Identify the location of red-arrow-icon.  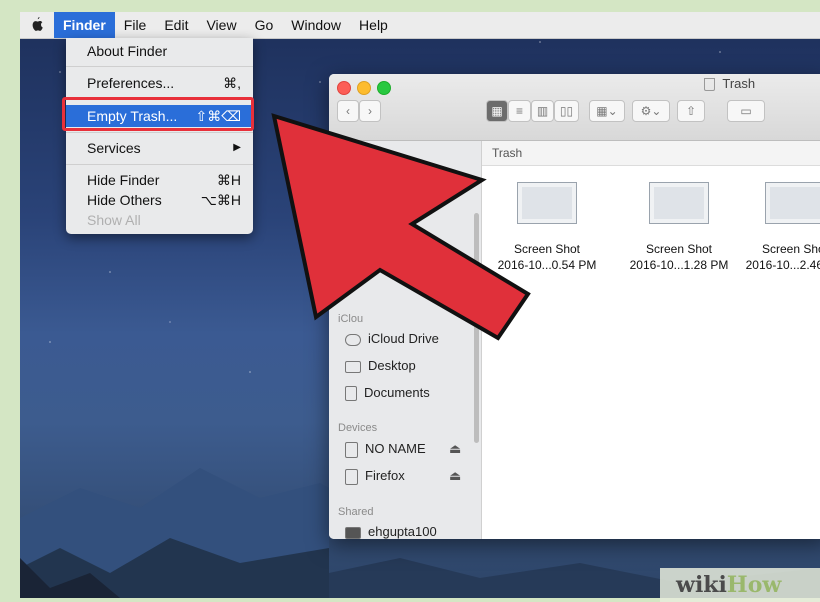
(401, 227).